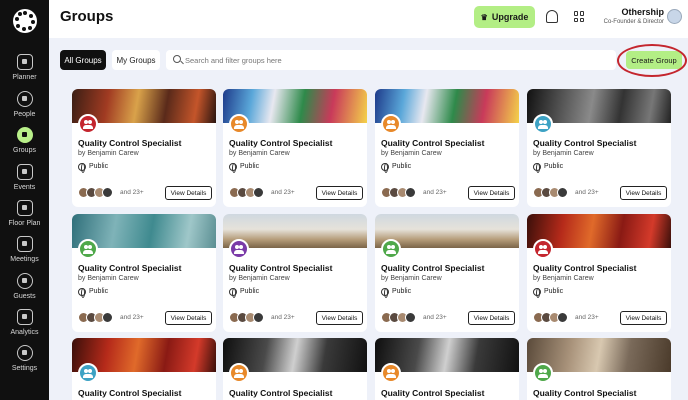 The image size is (688, 400). I want to click on people-icon, so click(24, 99).